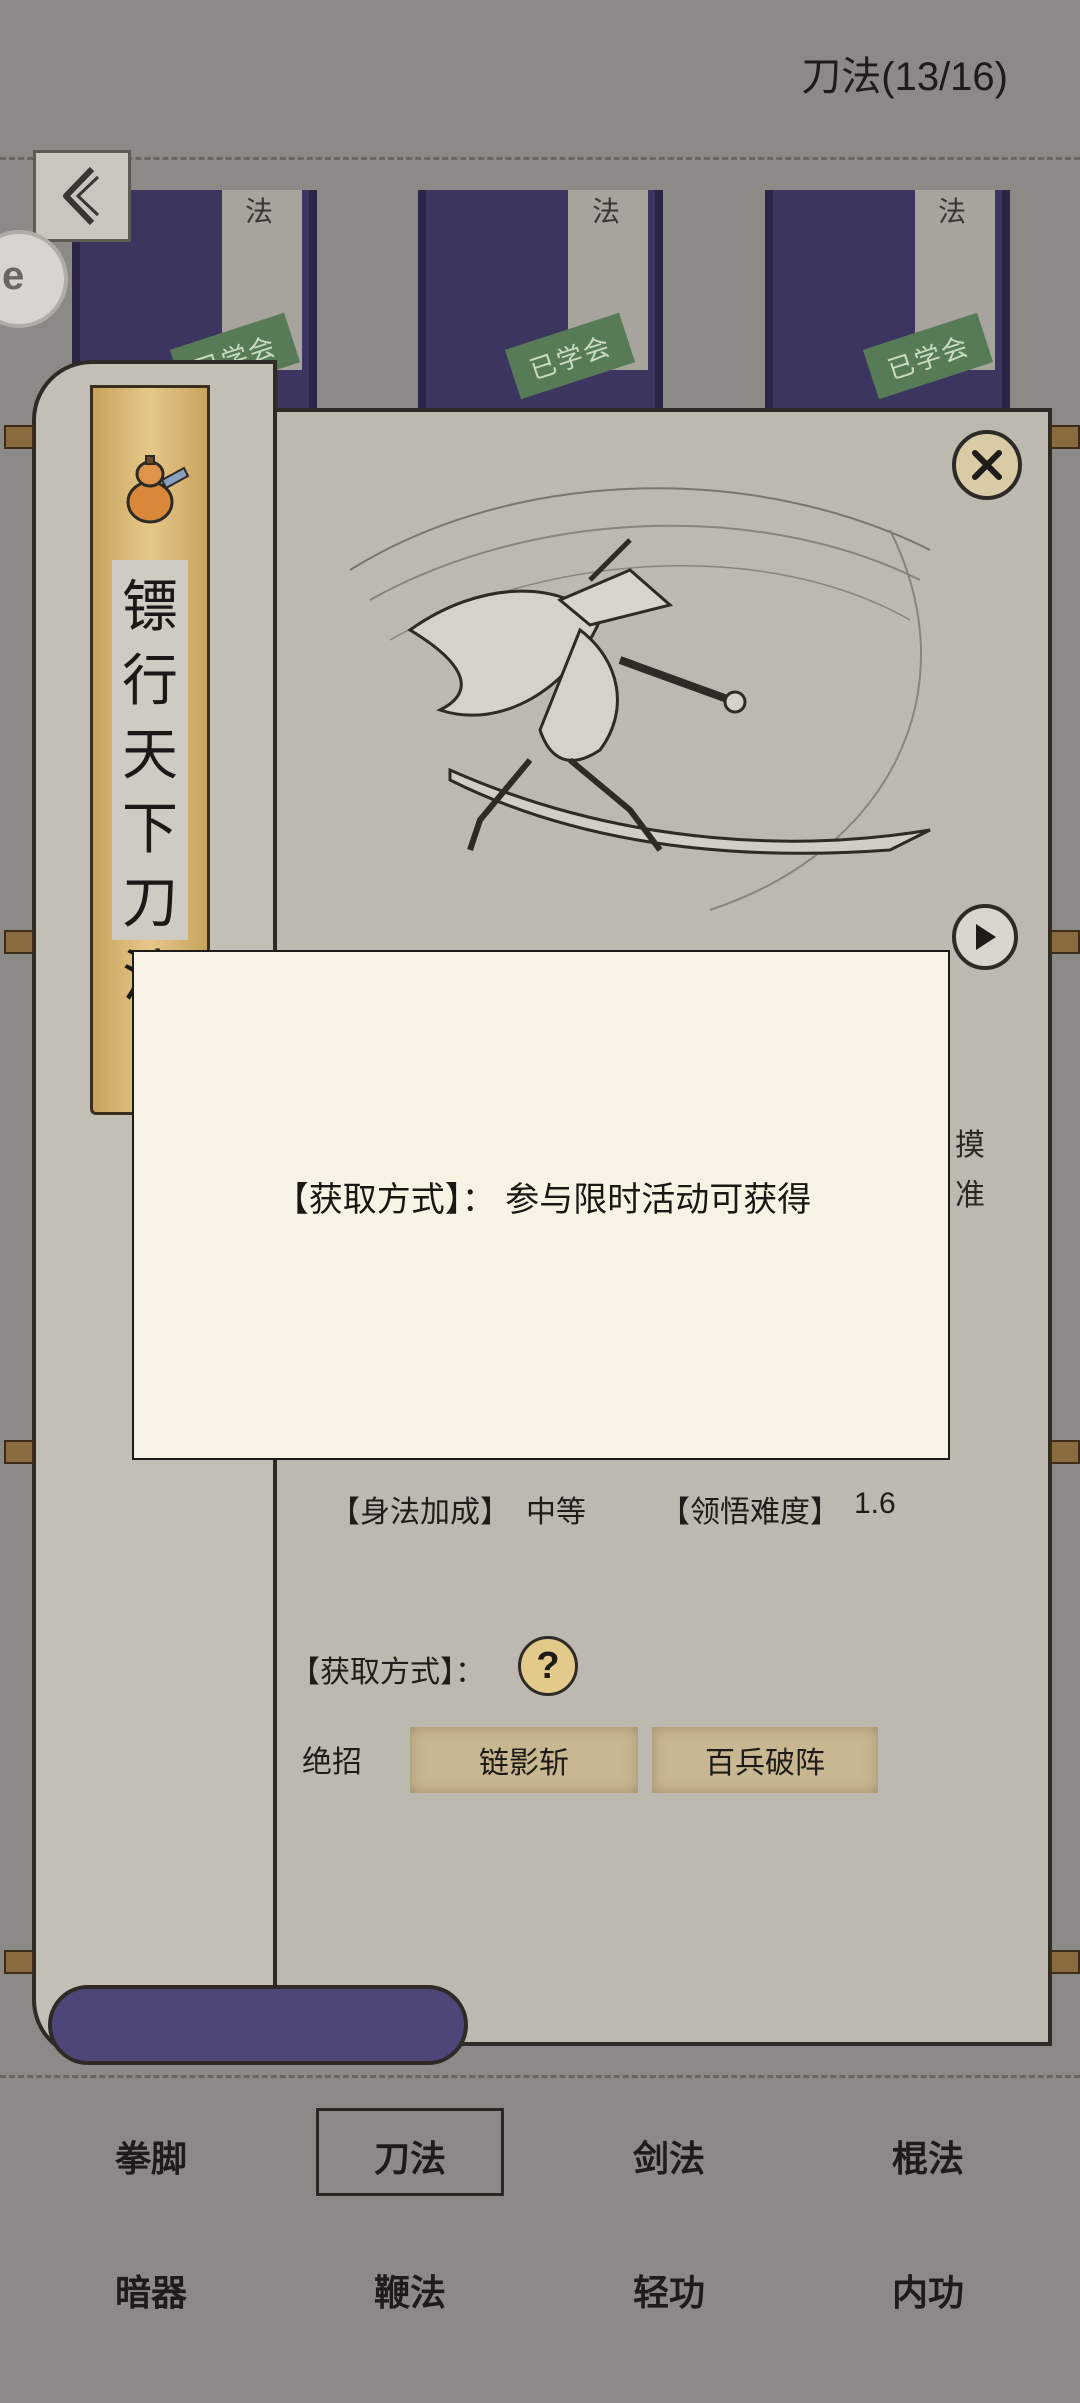 This screenshot has width=1080, height=2403. What do you see at coordinates (765, 1760) in the screenshot?
I see `ultimate-skill-2: 百兵破阵` at bounding box center [765, 1760].